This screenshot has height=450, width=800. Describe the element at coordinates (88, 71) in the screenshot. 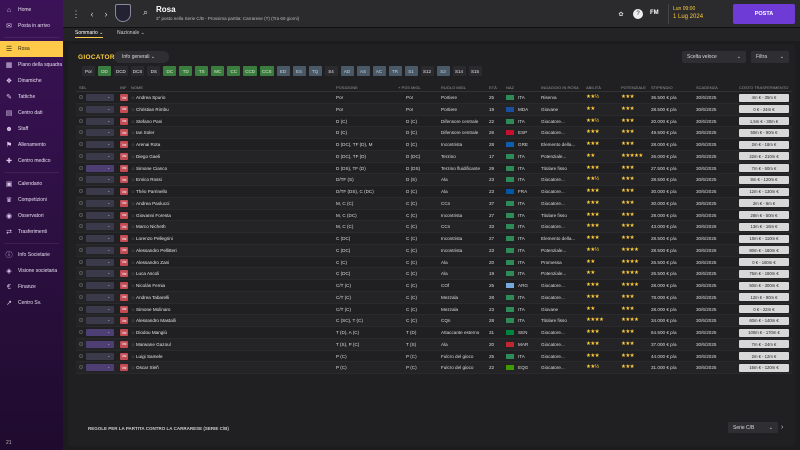

I see `position-filter-chip: Por` at that location.